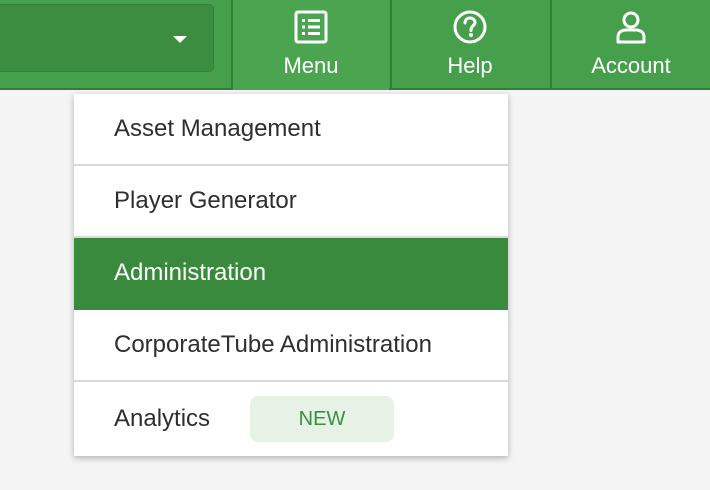  I want to click on menu-item-administration: Administration, so click(291, 274).